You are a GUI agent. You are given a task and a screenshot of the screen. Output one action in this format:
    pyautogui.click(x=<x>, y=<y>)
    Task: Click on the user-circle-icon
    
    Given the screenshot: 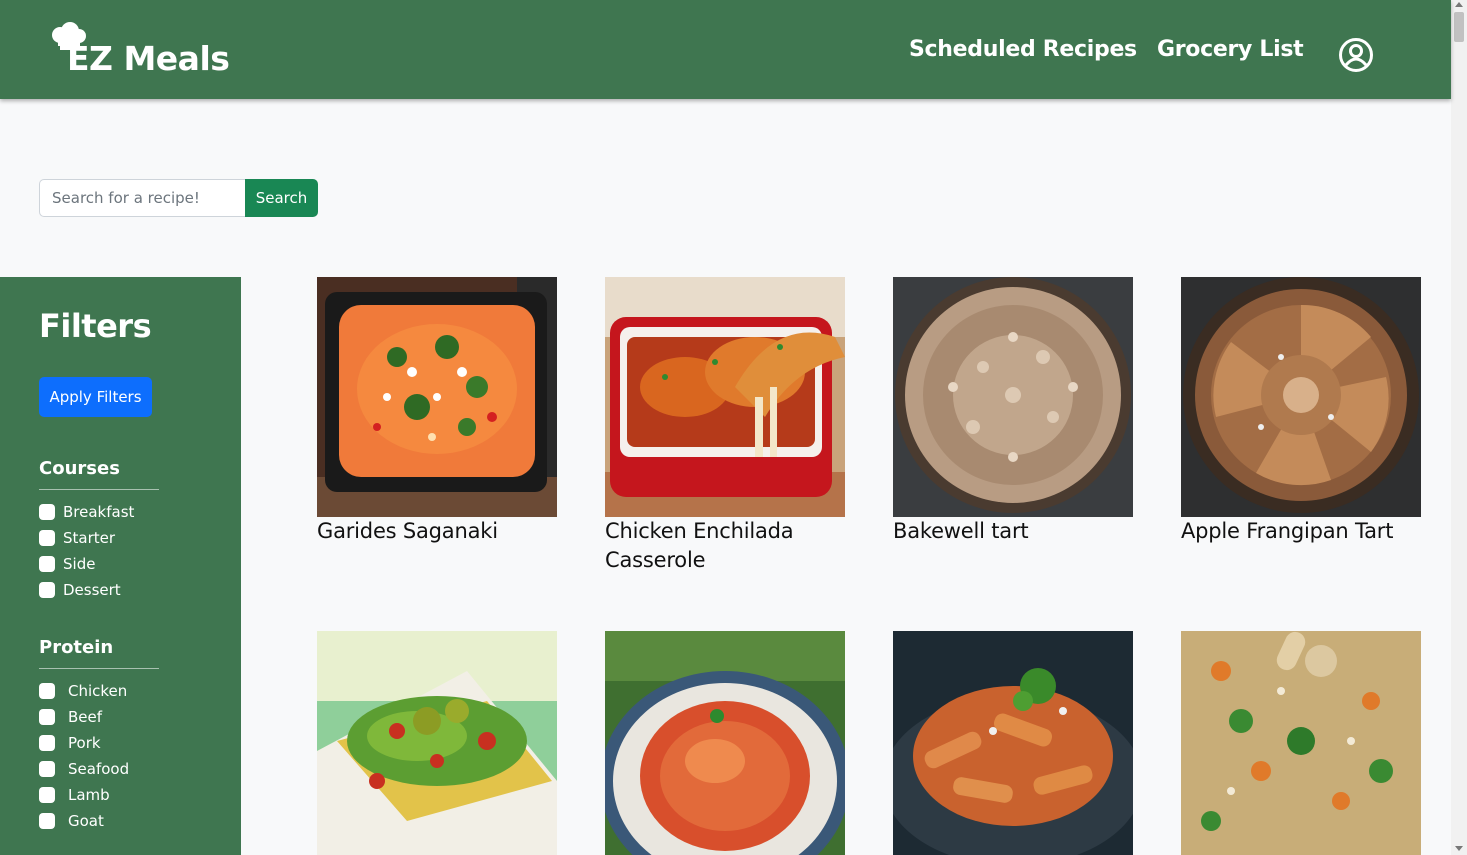 What is the action you would take?
    pyautogui.click(x=1356, y=55)
    